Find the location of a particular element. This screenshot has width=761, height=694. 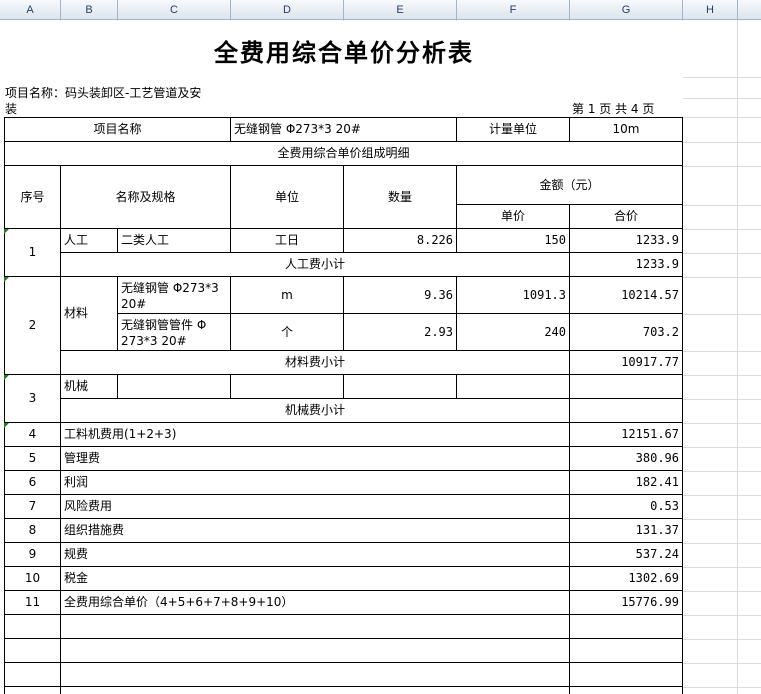

material-item-total: 10214.57 is located at coordinates (626, 295).